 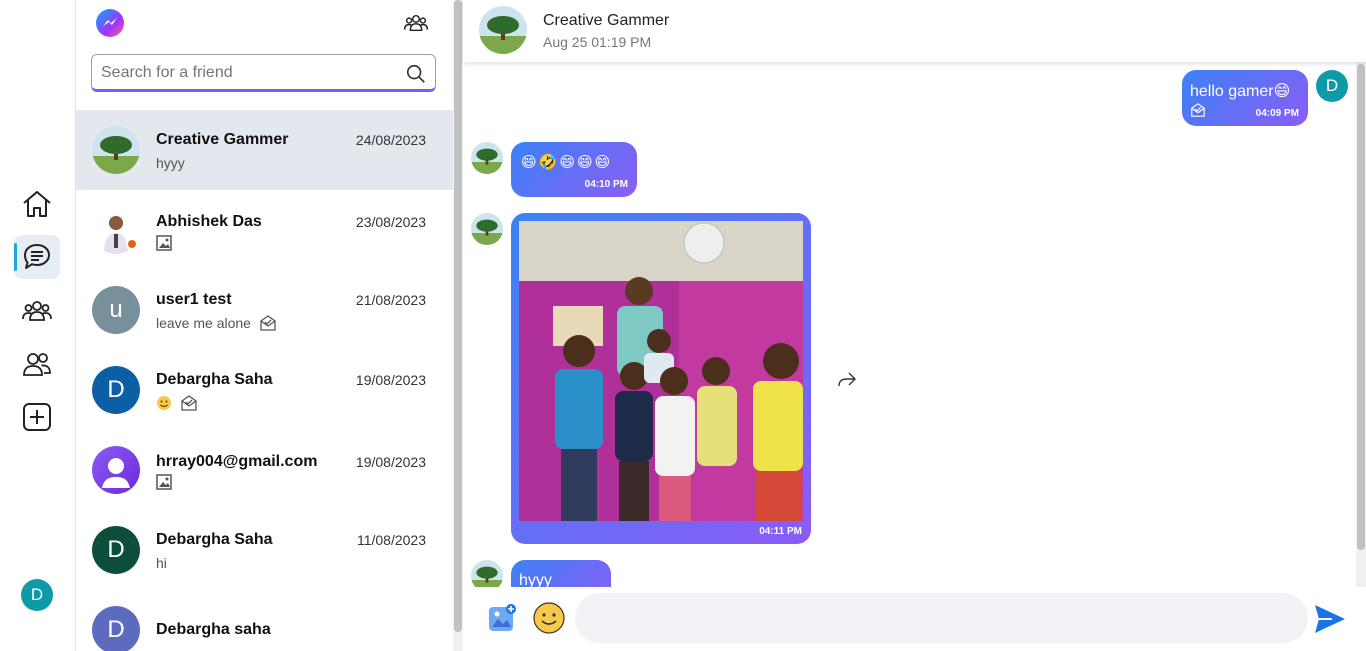 I want to click on conversation-date: 23/08/2023, so click(x=390, y=222).